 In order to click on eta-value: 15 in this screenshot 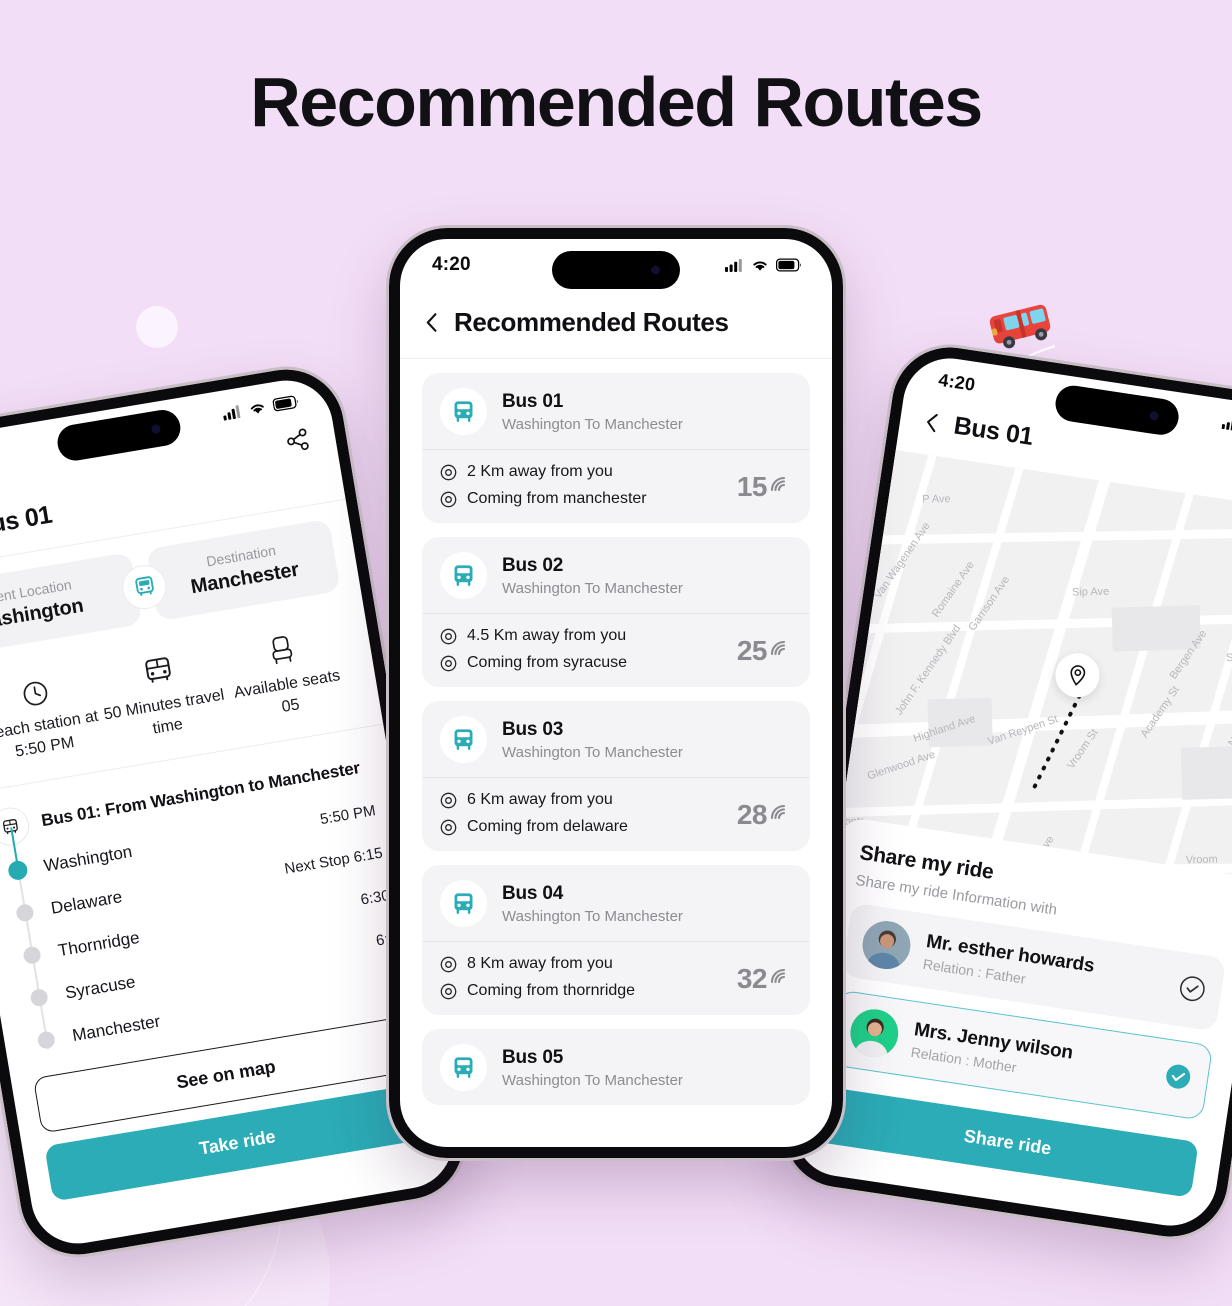, I will do `click(752, 486)`.